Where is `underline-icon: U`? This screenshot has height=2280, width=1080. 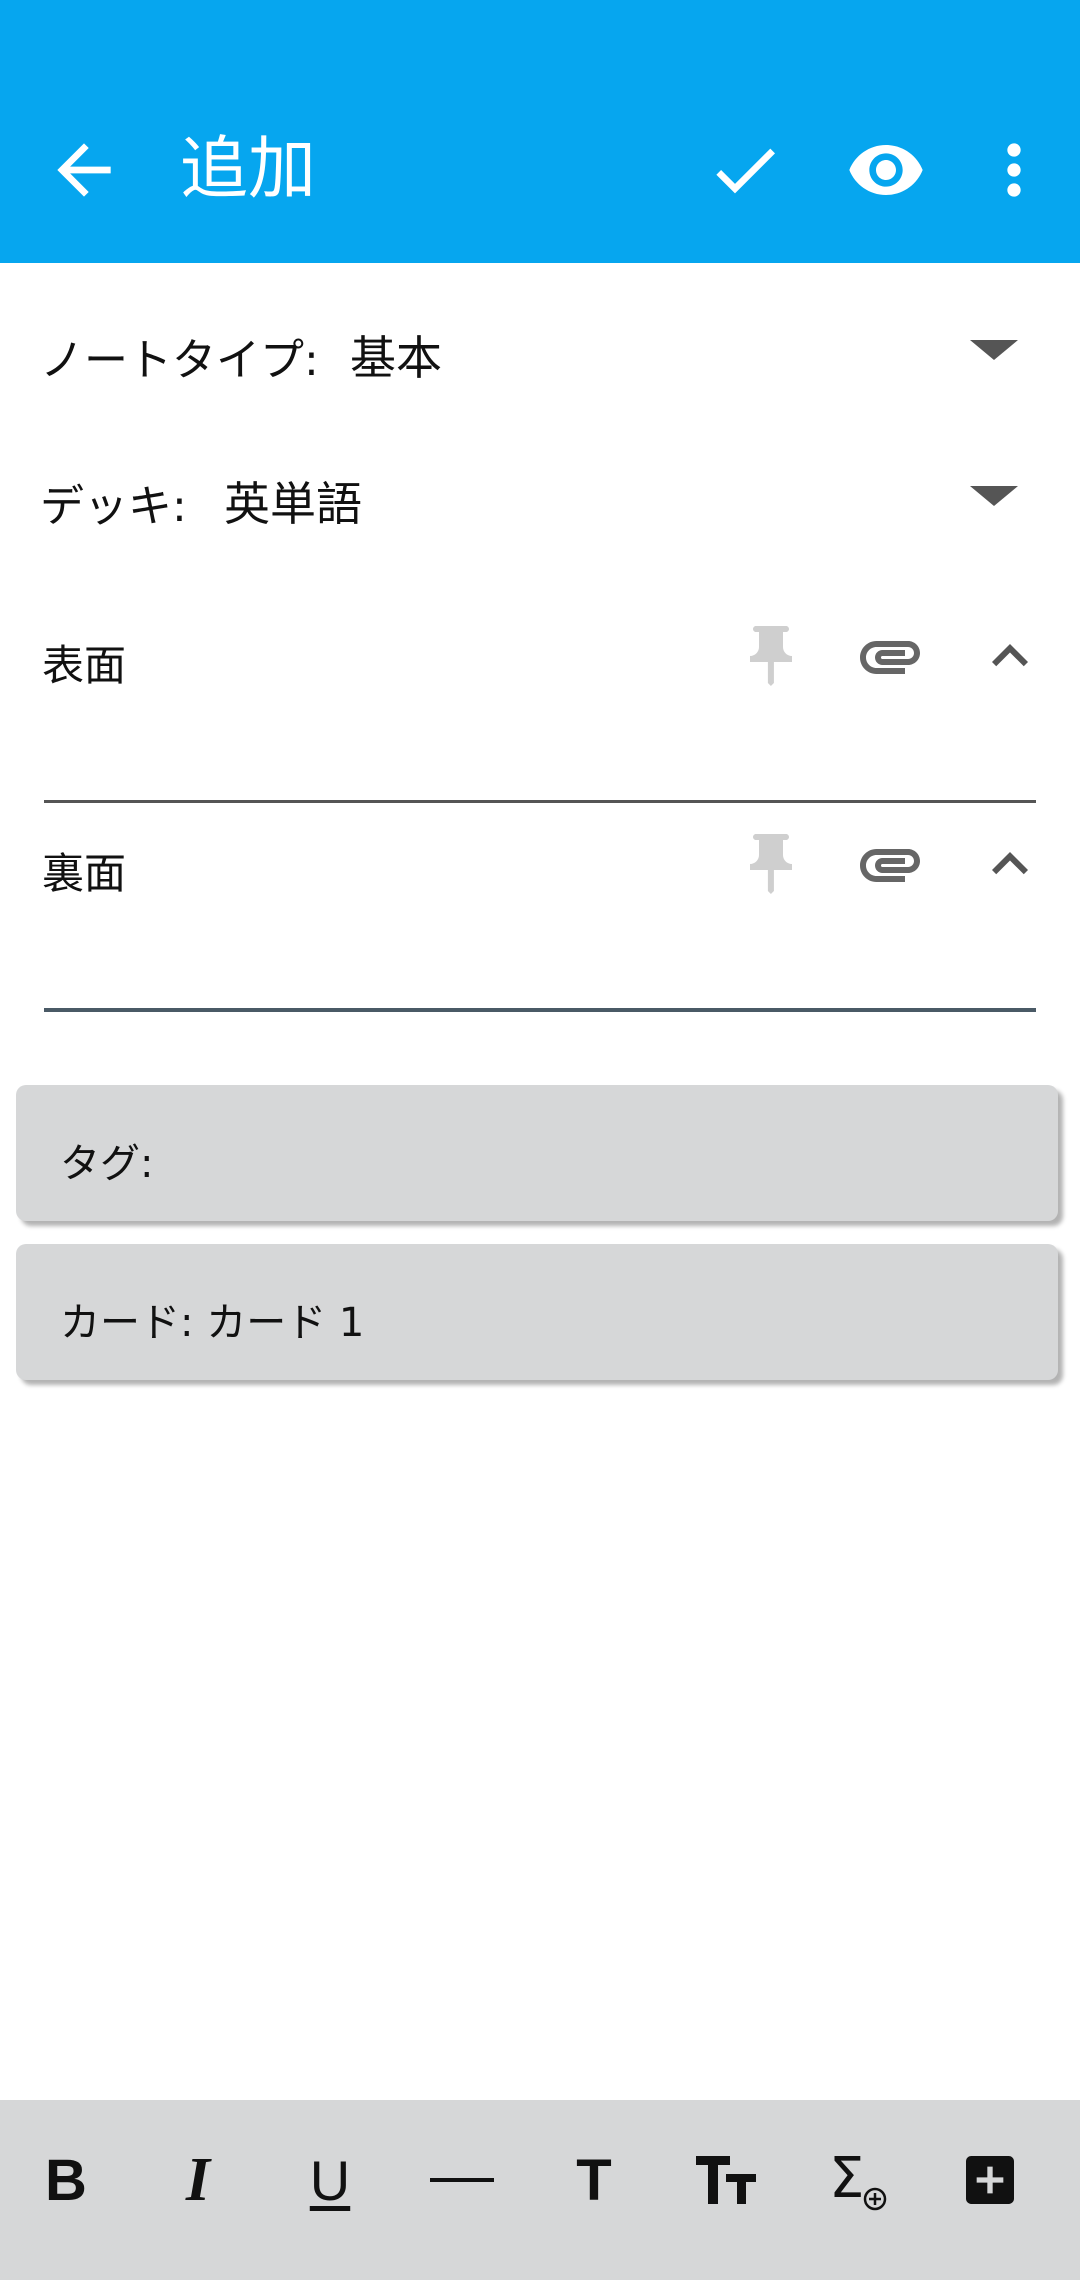 underline-icon: U is located at coordinates (330, 2180).